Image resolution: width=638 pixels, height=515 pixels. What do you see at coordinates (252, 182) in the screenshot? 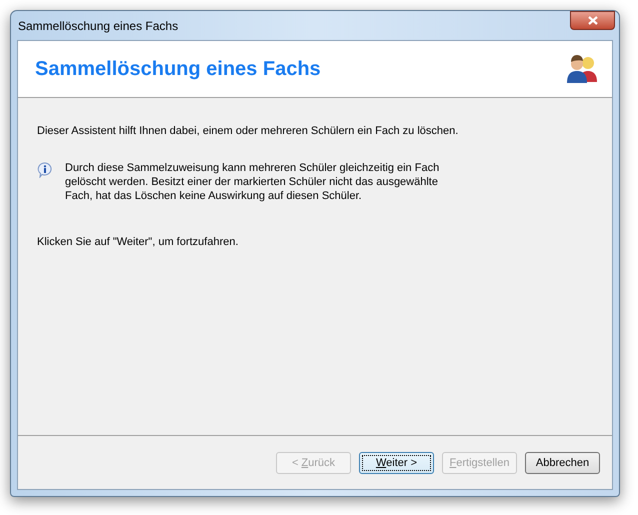
I see `info-text: Durch diese Sammelzuweisung kann mehreren Schüler gleichzeitig ein Fach gelöscht werden. Besitzt einer der markierten Schüler nicht das ausgewählte Fach, hat das Löschen keine Auswirkung auf diesen Schüler.` at bounding box center [252, 182].